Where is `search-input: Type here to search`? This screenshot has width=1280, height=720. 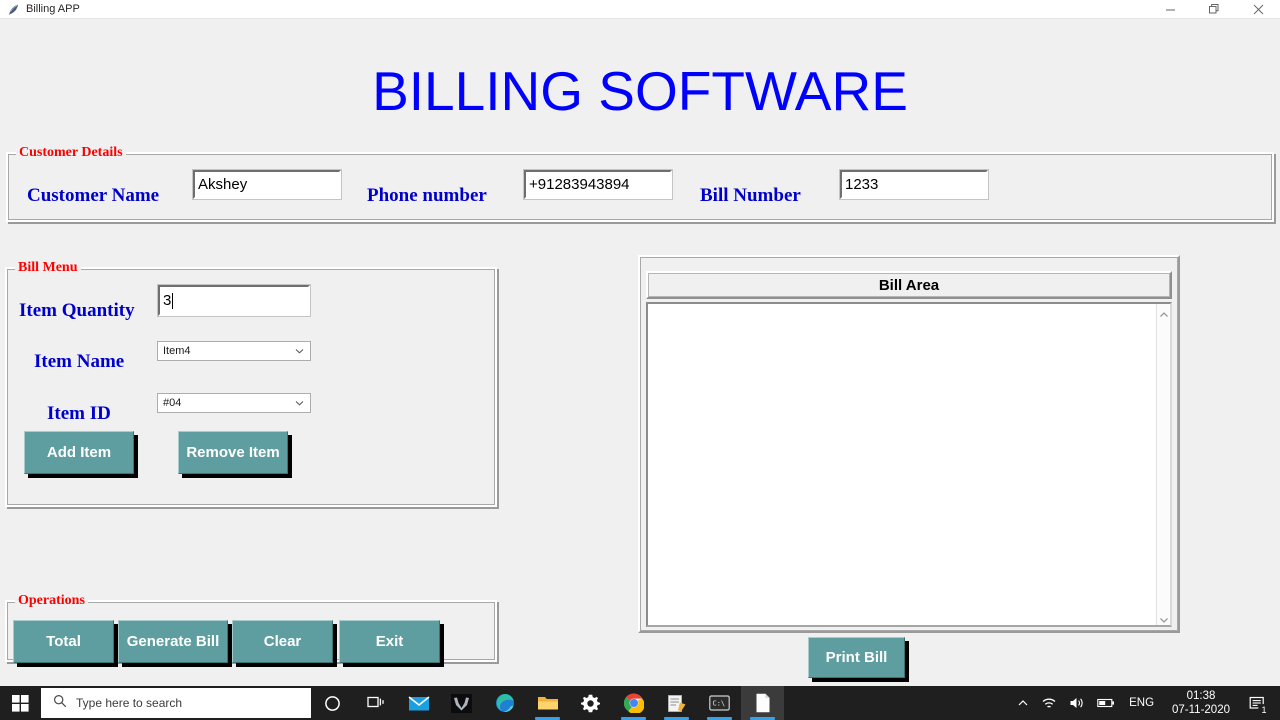 search-input: Type here to search is located at coordinates (176, 703).